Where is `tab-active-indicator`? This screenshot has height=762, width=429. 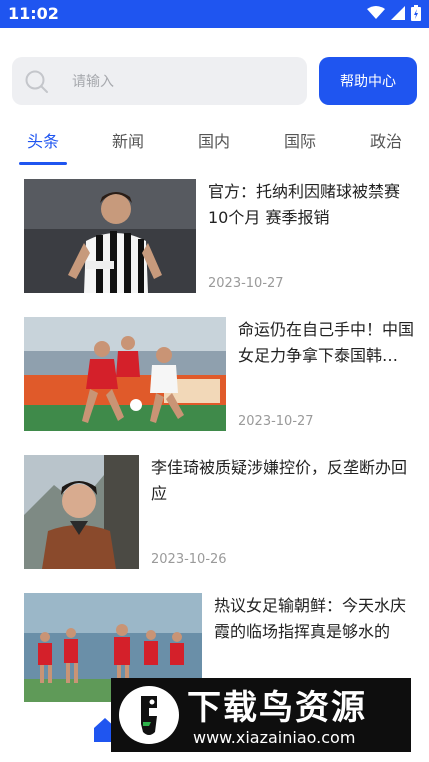 tab-active-indicator is located at coordinates (43, 163).